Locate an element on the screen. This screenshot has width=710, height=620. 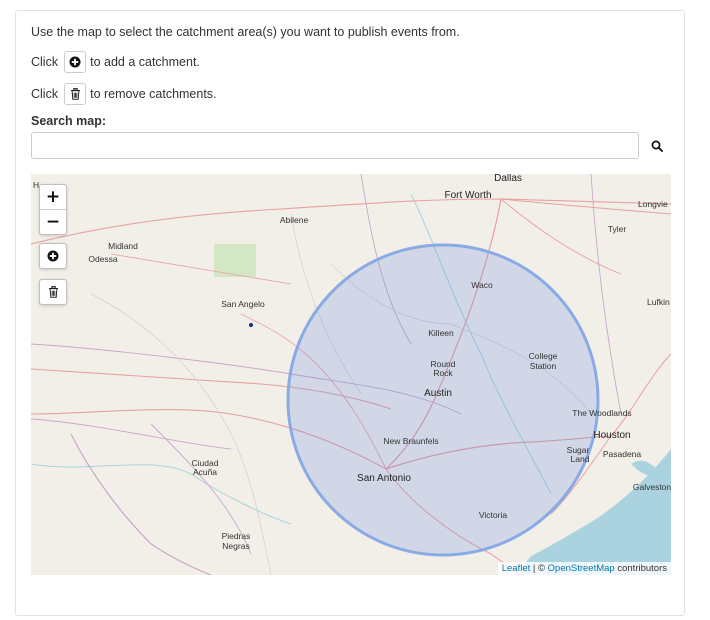
city-label-houston: Houston is located at coordinates (611, 435).